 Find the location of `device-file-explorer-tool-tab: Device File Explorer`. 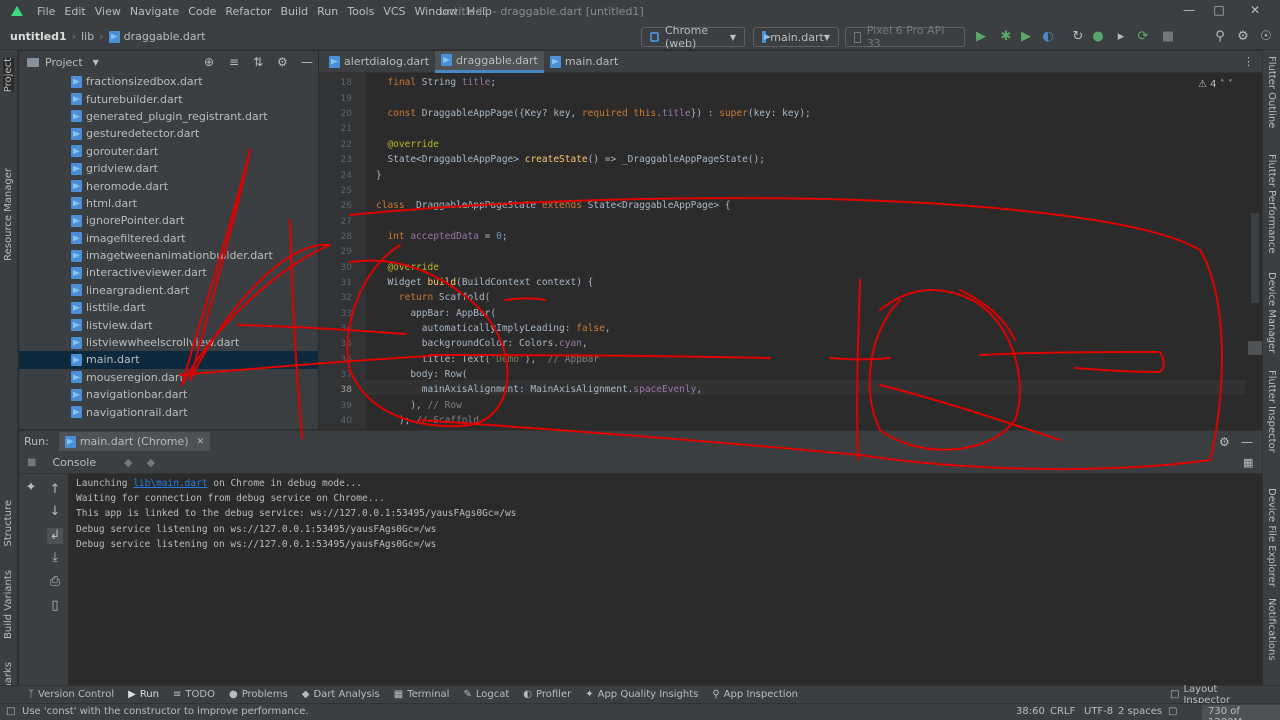

device-file-explorer-tool-tab: Device File Explorer is located at coordinates (1271, 537).